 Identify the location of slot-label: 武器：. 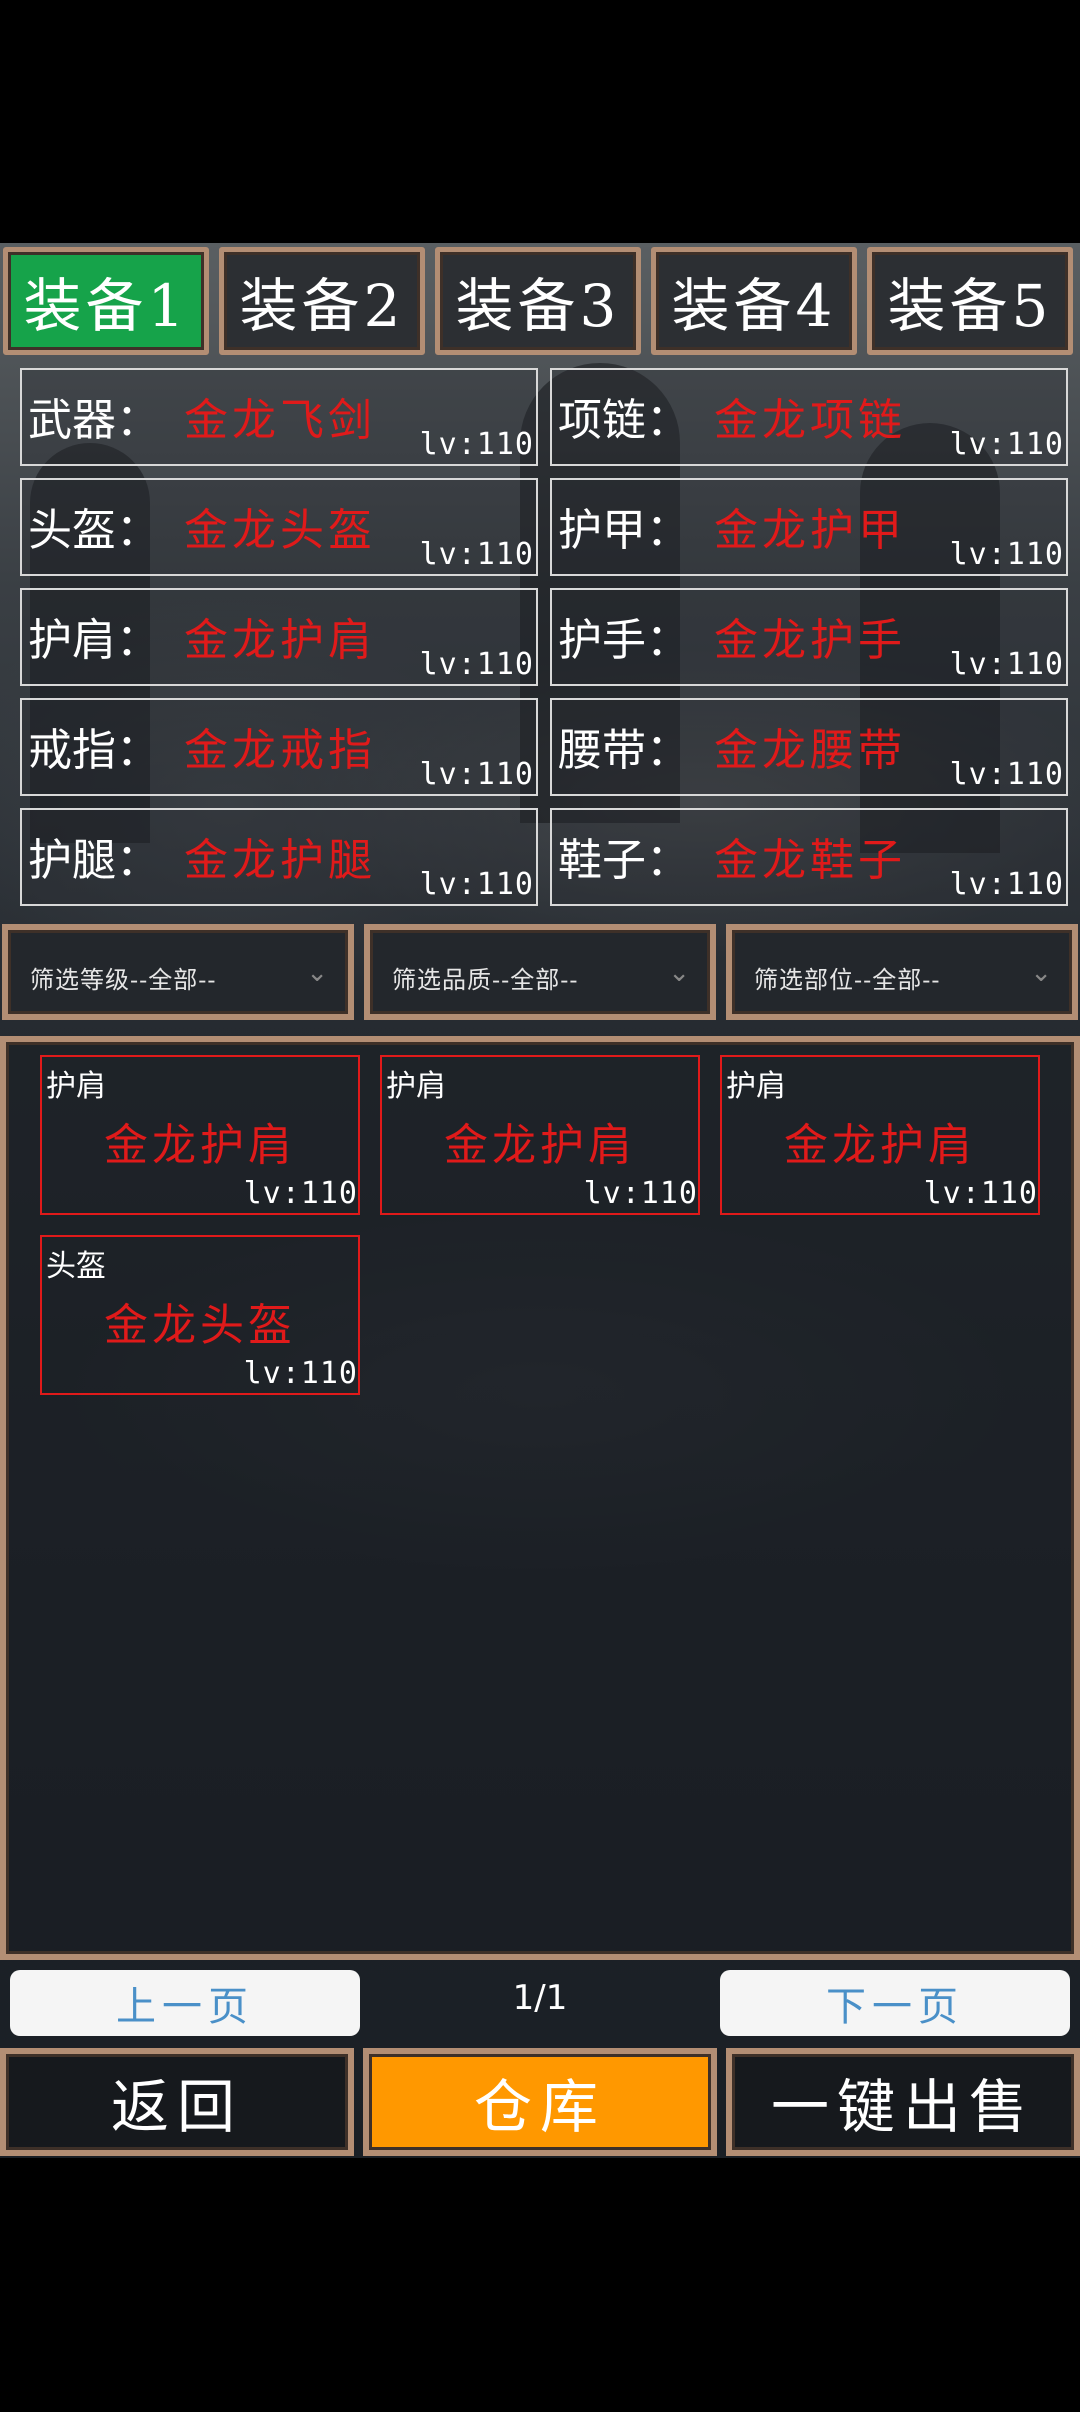
(94, 420).